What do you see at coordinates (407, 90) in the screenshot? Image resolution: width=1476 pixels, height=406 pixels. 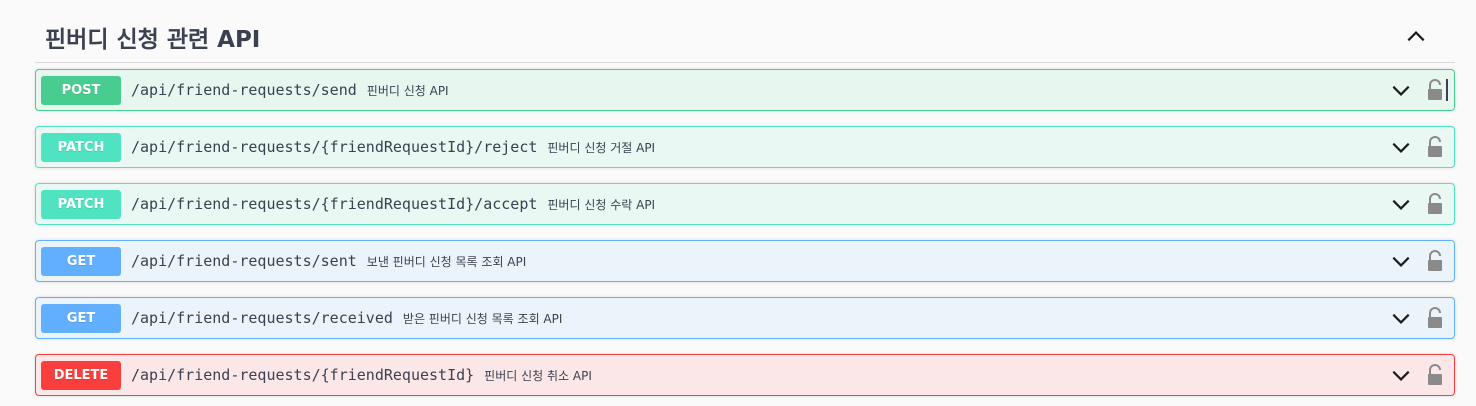 I see `operation-summary: 핀버디 신청 API` at bounding box center [407, 90].